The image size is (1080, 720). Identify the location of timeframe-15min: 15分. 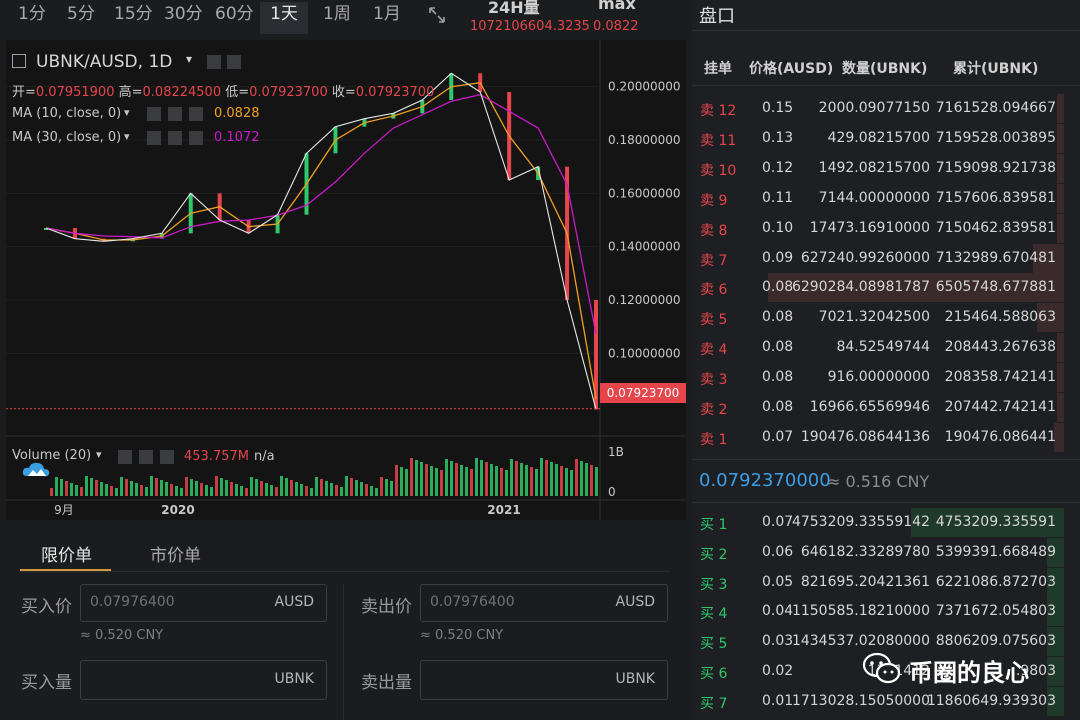
(133, 18).